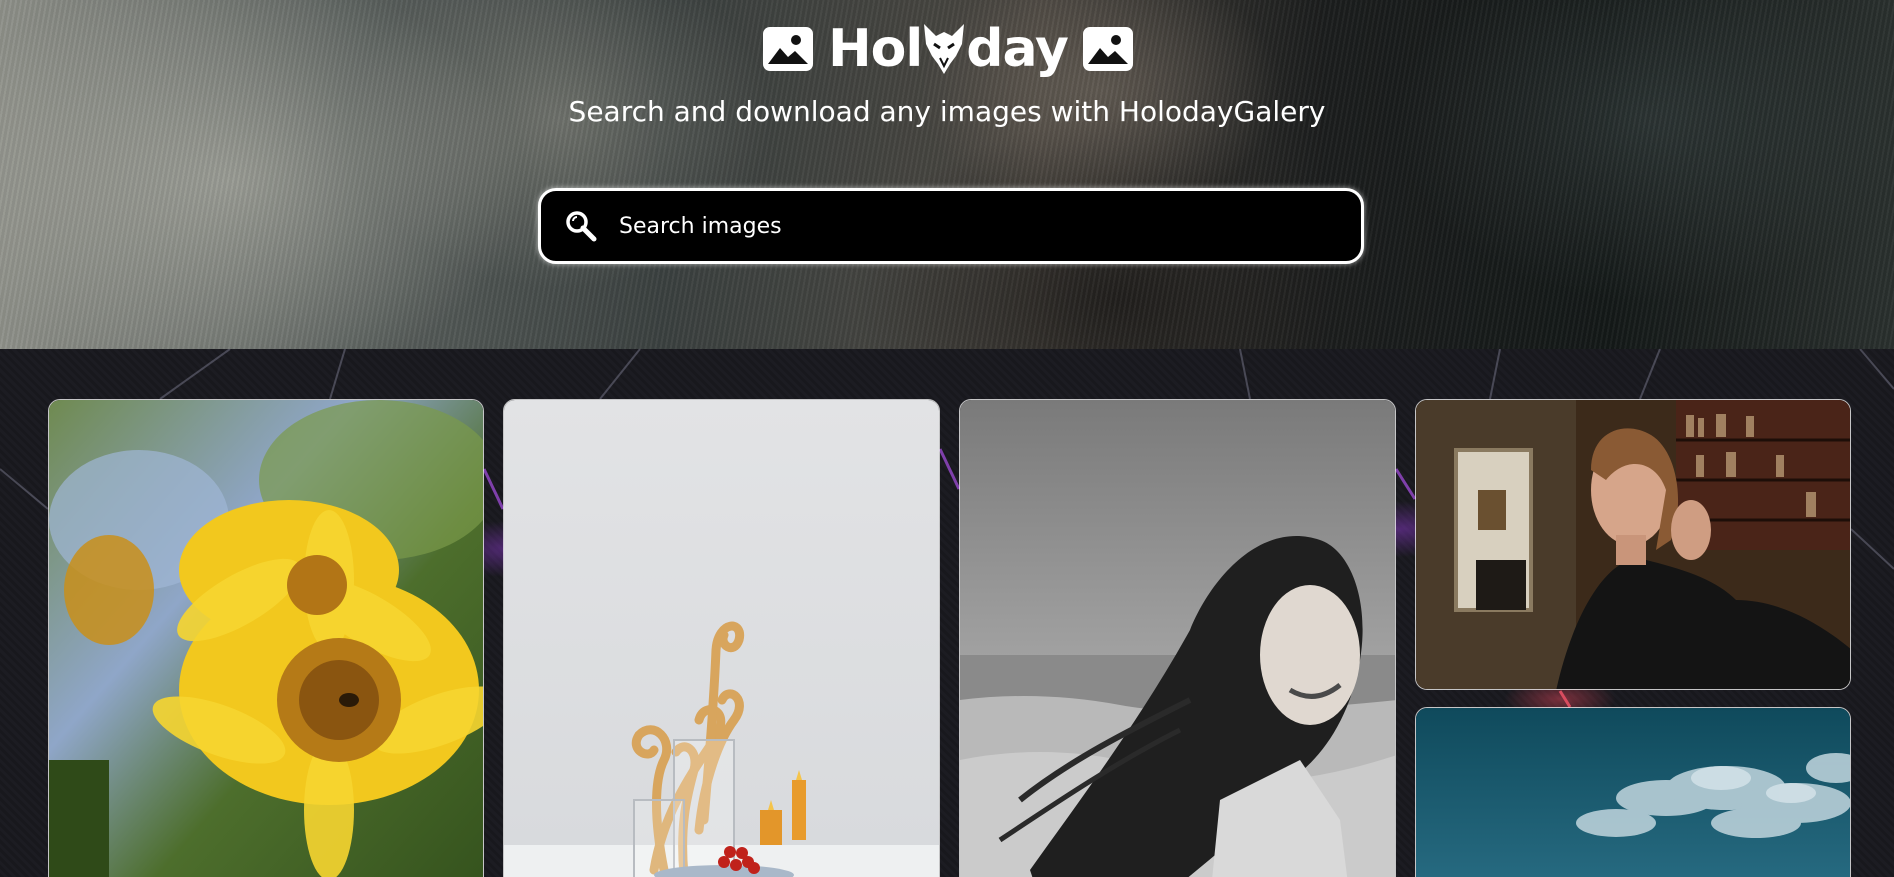 The height and width of the screenshot is (877, 1894). Describe the element at coordinates (944, 49) in the screenshot. I see `wolf-head-logo` at that location.